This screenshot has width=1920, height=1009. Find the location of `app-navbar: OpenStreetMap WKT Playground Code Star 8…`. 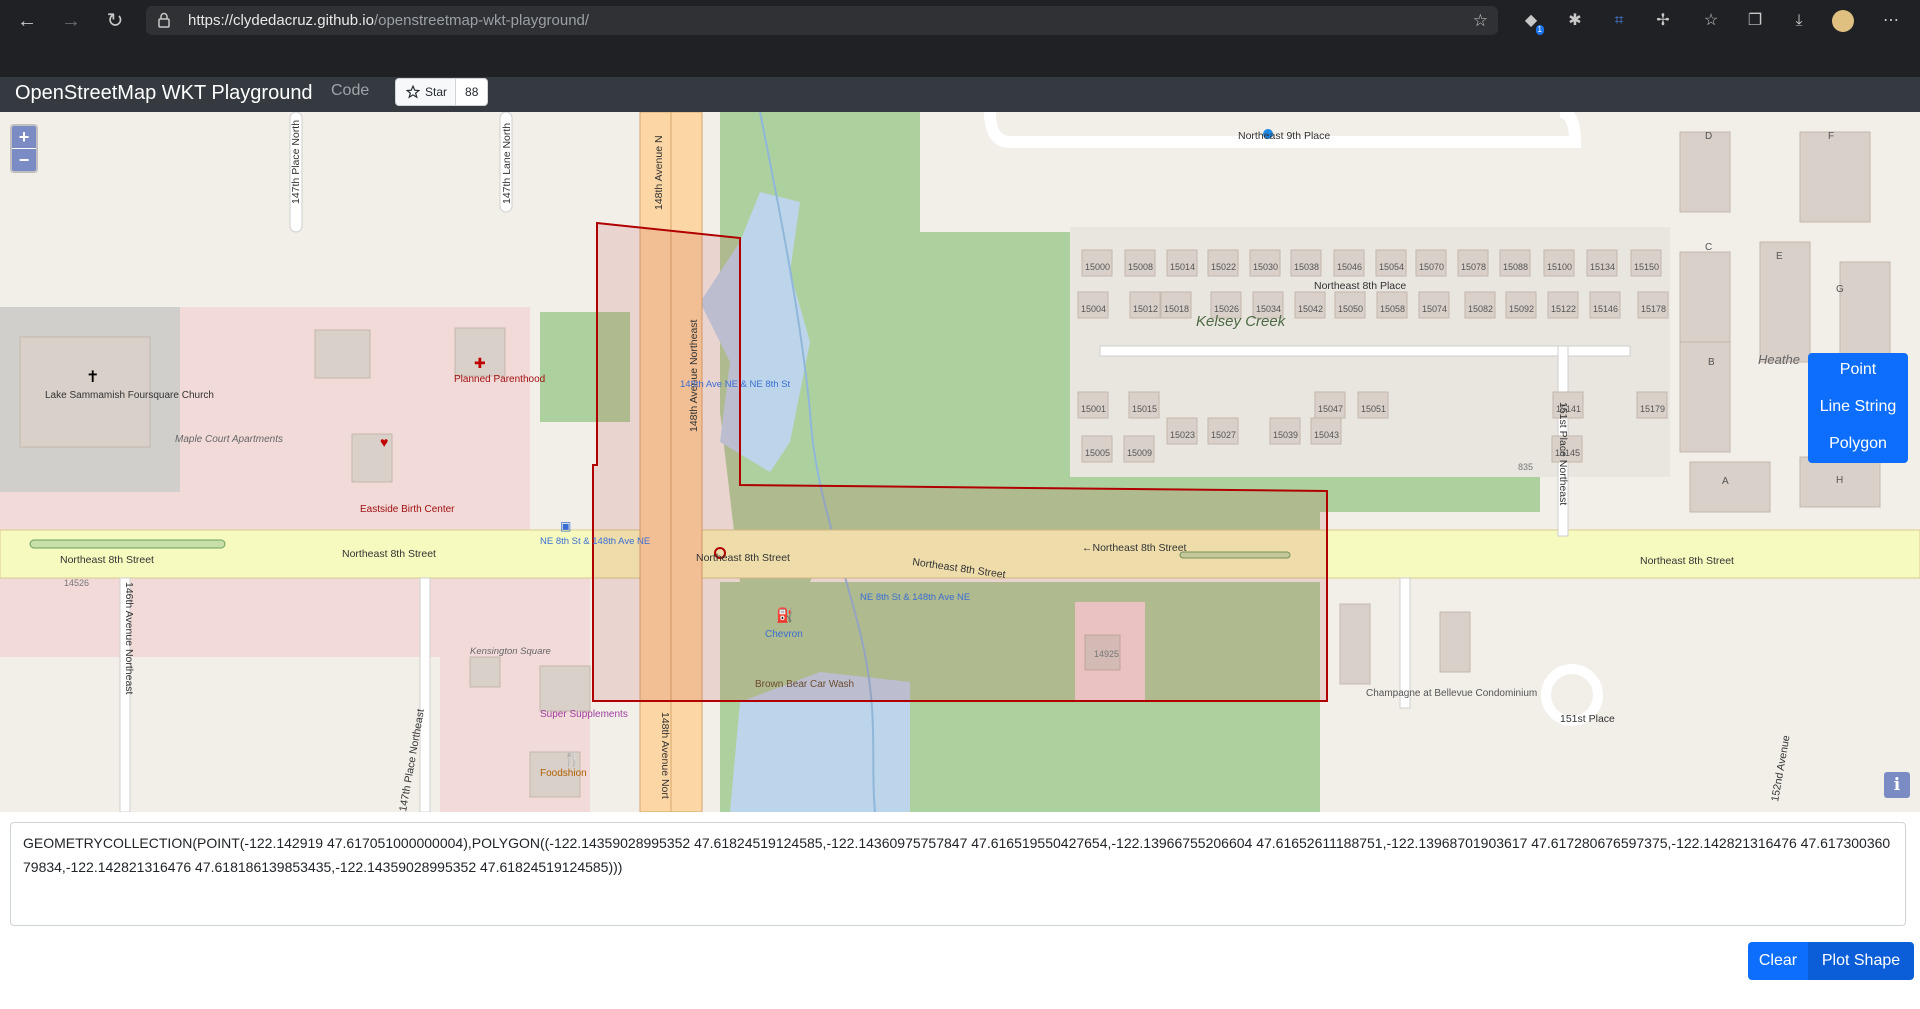

app-navbar: OpenStreetMap WKT Playground Code Star 8… is located at coordinates (960, 94).